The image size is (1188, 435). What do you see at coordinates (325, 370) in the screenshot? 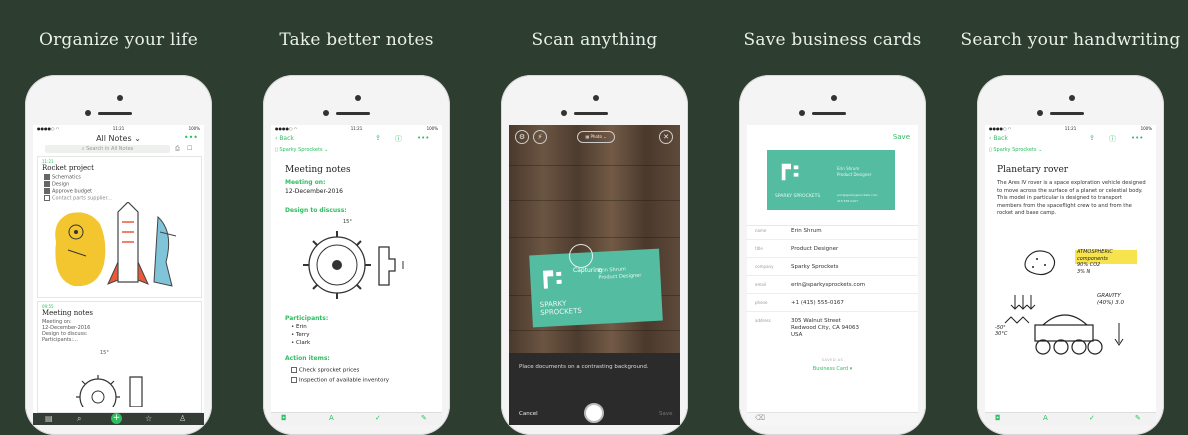
I see `action-item: Check sprocket prices` at bounding box center [325, 370].